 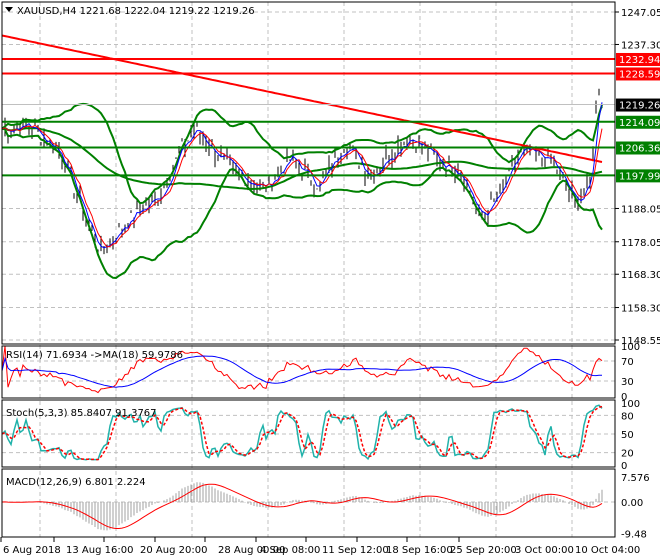 I want to click on price-tick-label: 1168.30, so click(x=640, y=275).